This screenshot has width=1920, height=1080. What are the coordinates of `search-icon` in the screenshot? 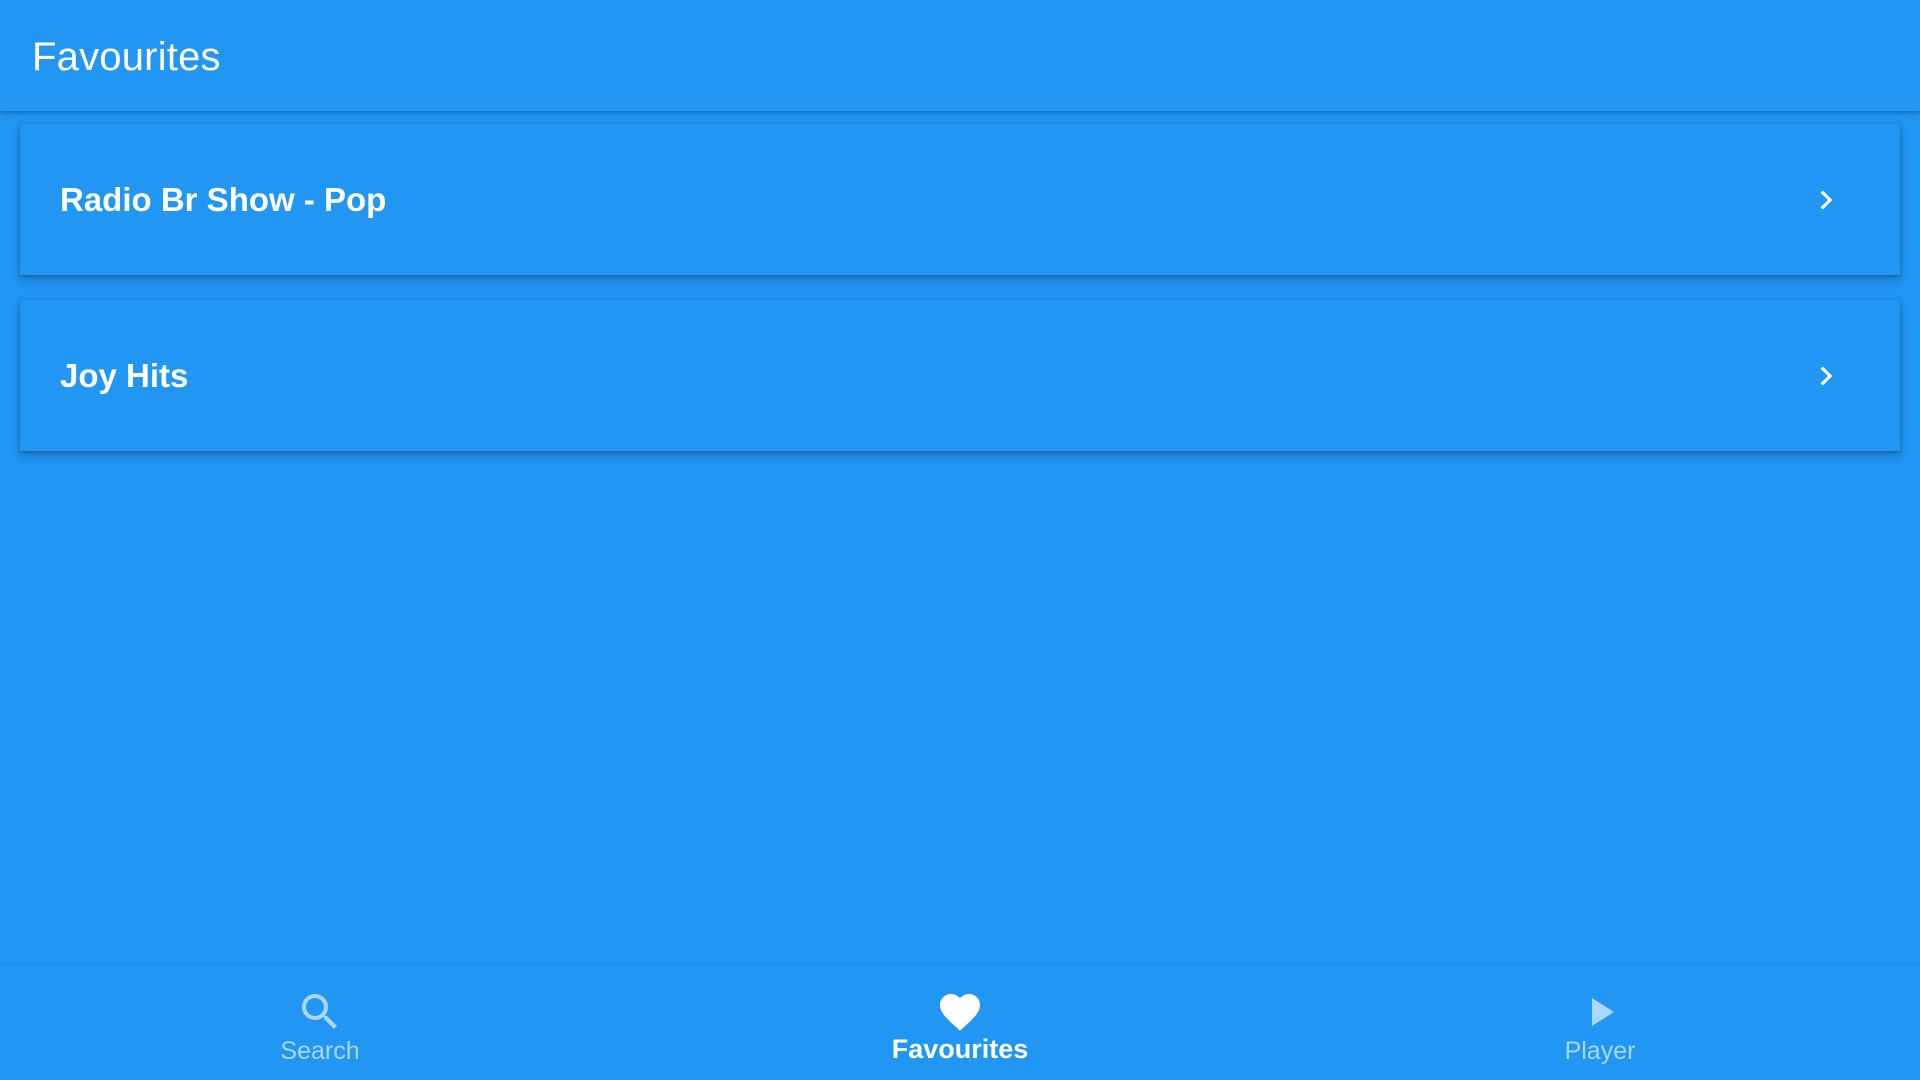 It's located at (319, 1011).